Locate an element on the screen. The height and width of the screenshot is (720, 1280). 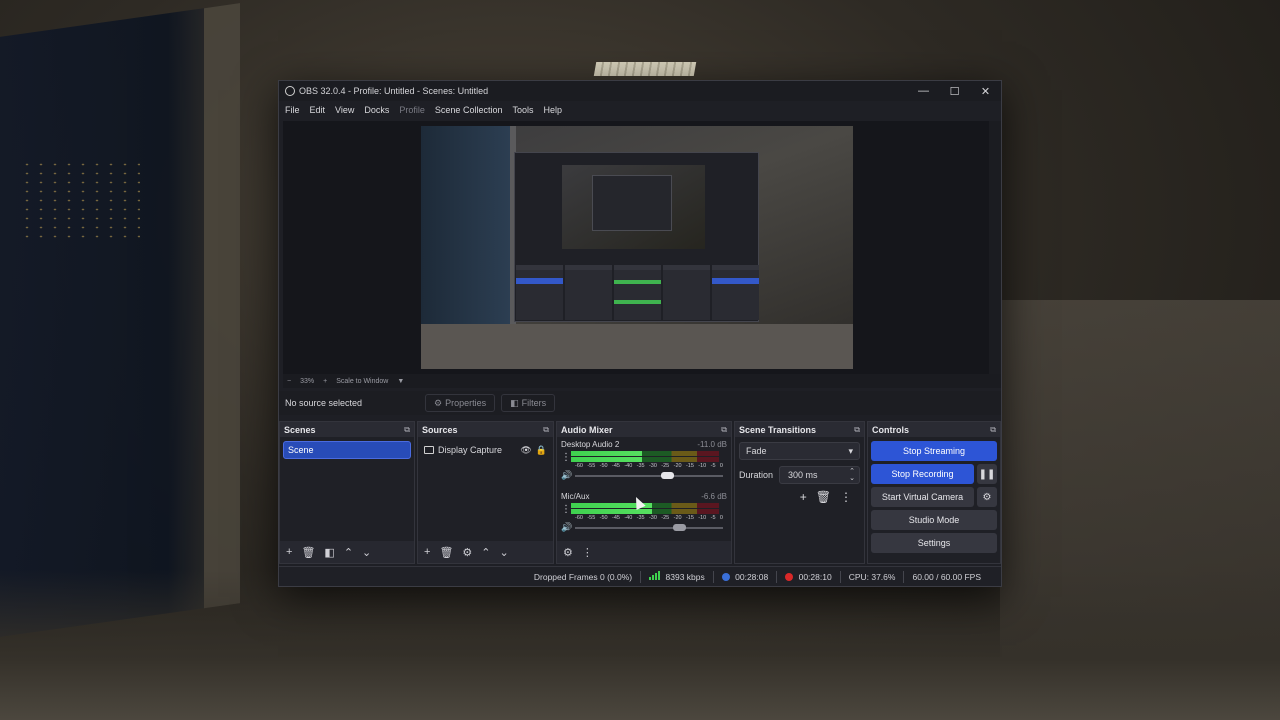
maximize-button: ☐ is located at coordinates (954, 91).